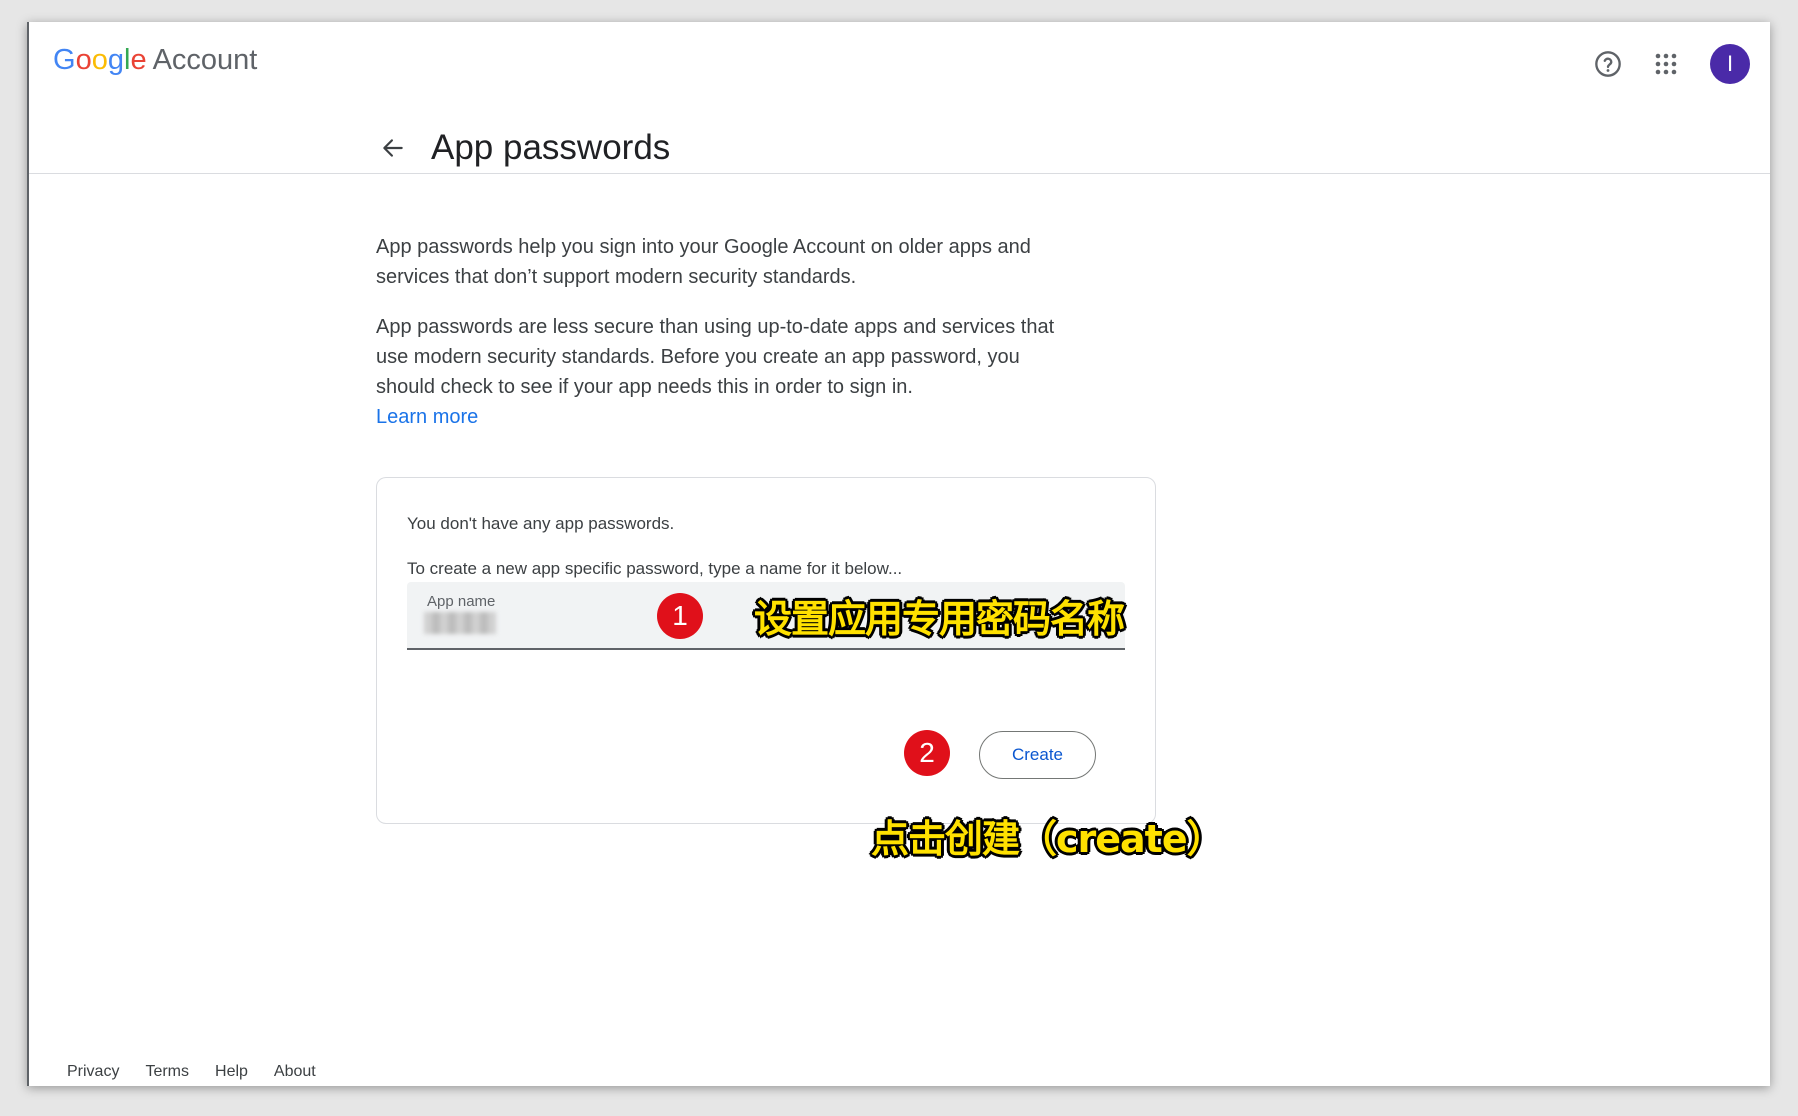 The width and height of the screenshot is (1798, 1116). Describe the element at coordinates (726, 417) in the screenshot. I see `learn-more-link: Learn more` at that location.